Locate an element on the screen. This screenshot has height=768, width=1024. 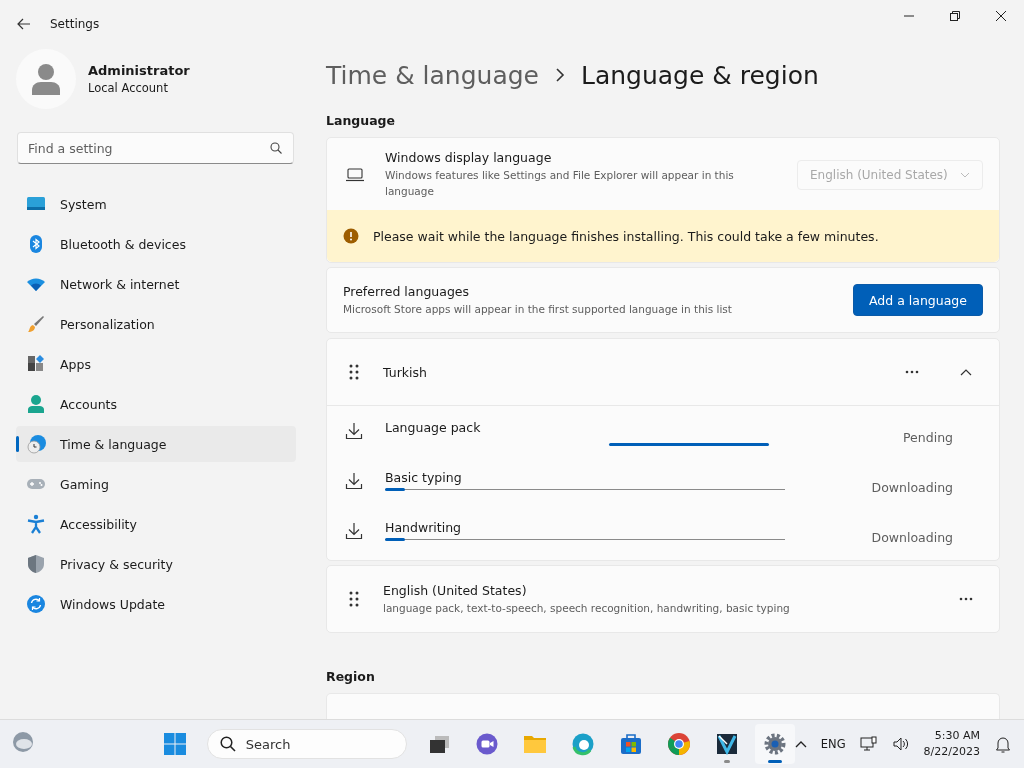
add-language-button: Add a language is located at coordinates (918, 300).